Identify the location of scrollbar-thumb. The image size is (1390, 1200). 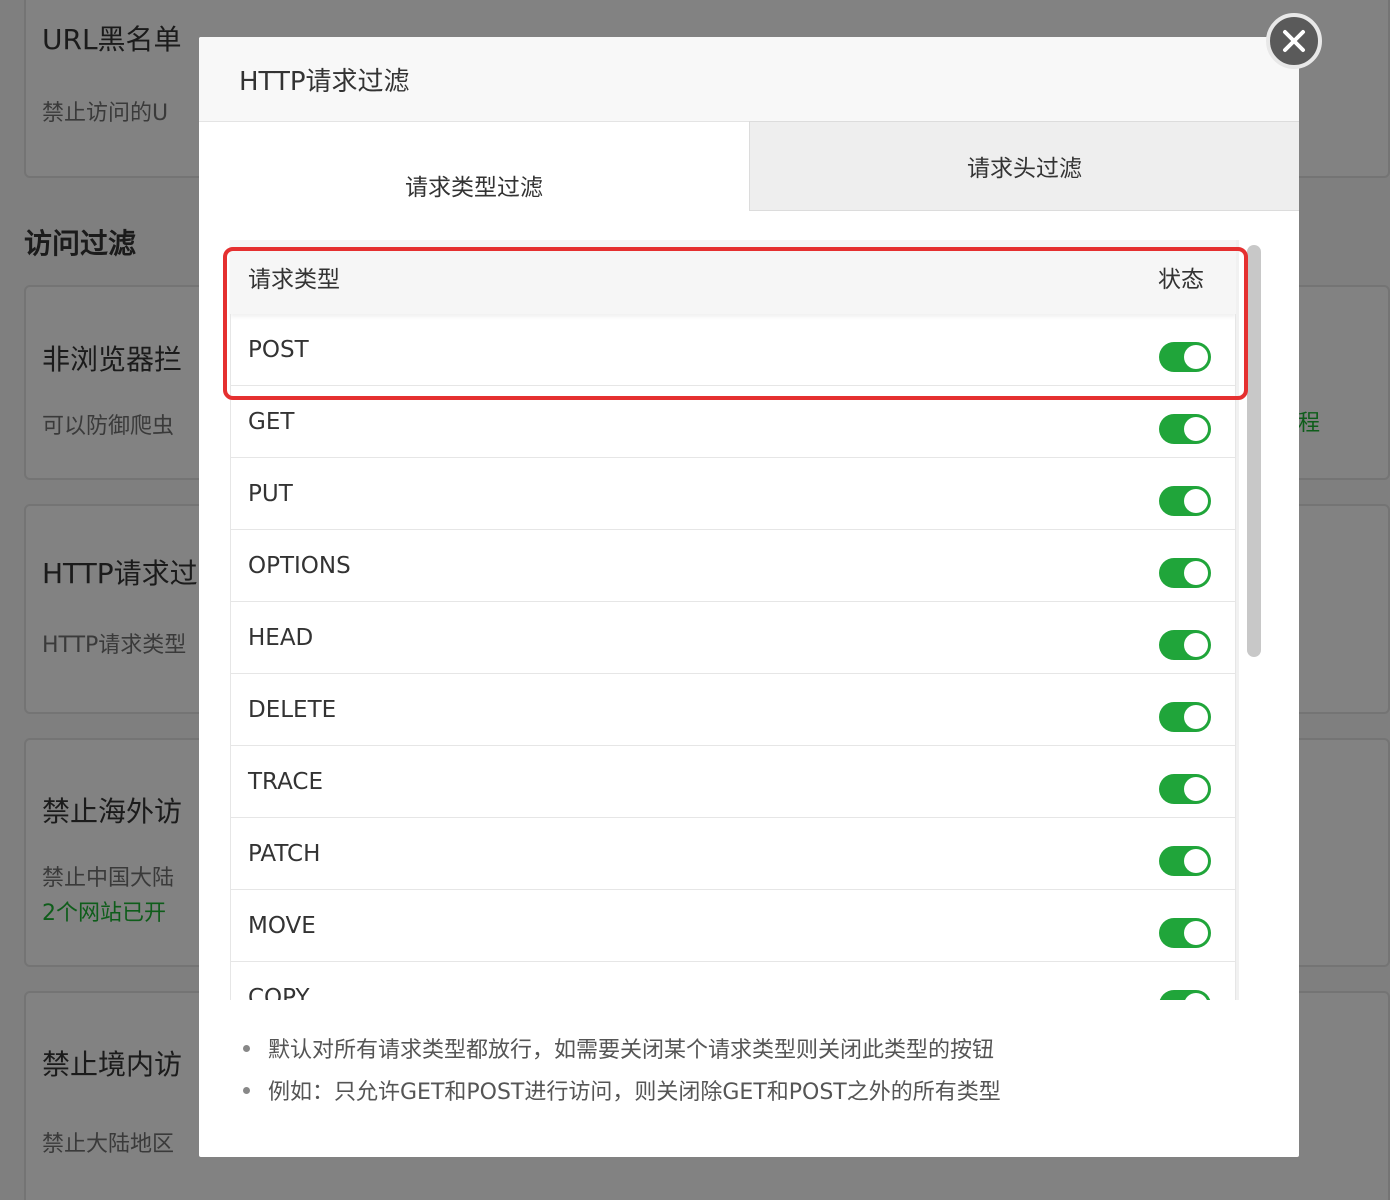
(1254, 451).